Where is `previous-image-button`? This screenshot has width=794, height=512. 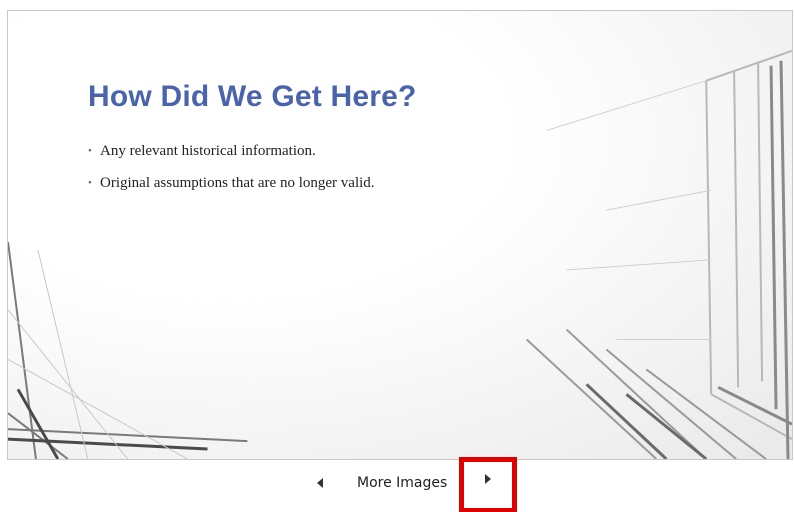
previous-image-button is located at coordinates (320, 483).